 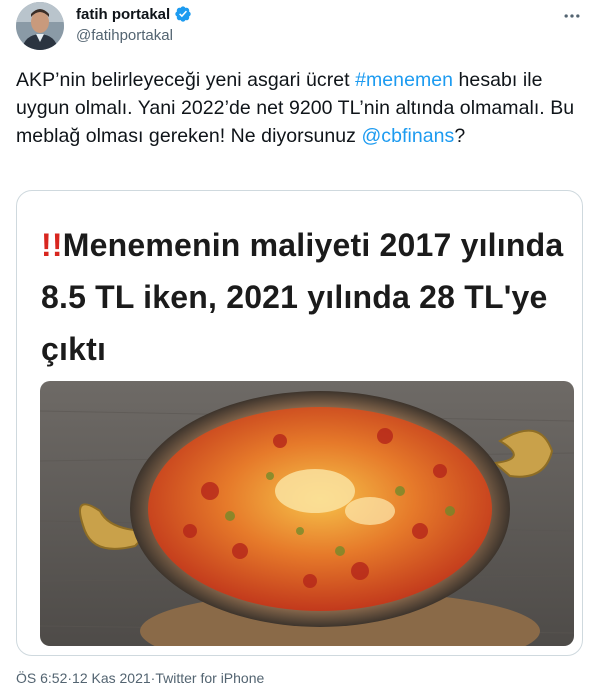 I want to click on author-display-name: fatih portakal, so click(x=123, y=14).